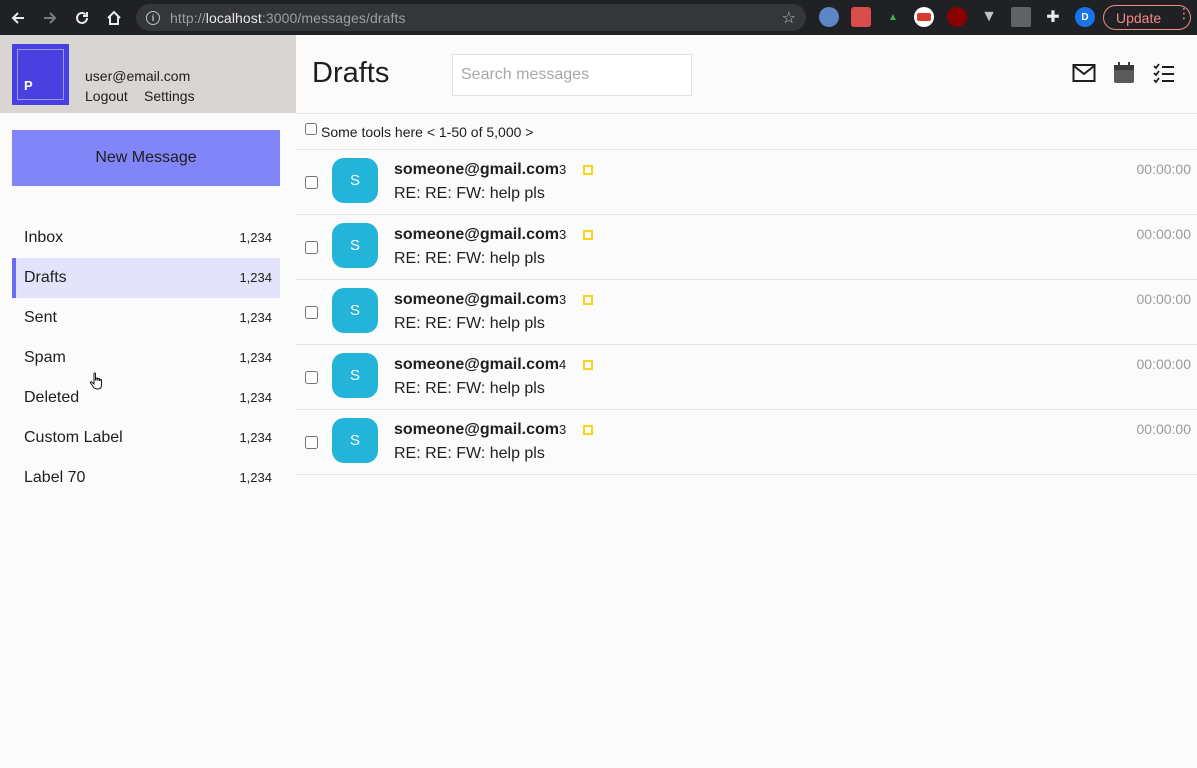 The image size is (1197, 768). What do you see at coordinates (153, 17) in the screenshot?
I see `site-info-icon: i` at bounding box center [153, 17].